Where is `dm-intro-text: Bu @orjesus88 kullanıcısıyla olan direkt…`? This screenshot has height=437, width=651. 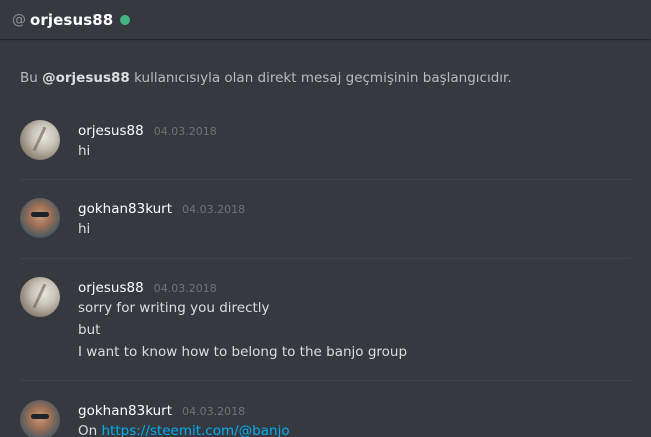 dm-intro-text: Bu @orjesus88 kullanıcısıyla olan direkt… is located at coordinates (266, 78).